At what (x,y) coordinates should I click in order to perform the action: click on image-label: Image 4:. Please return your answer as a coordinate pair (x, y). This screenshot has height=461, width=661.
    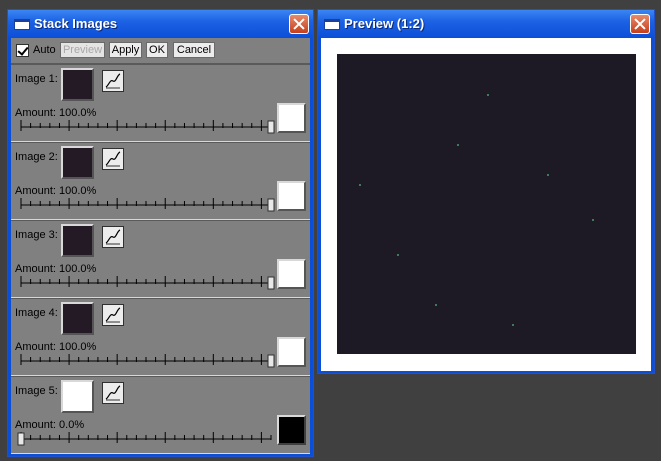
    Looking at the image, I should click on (36, 313).